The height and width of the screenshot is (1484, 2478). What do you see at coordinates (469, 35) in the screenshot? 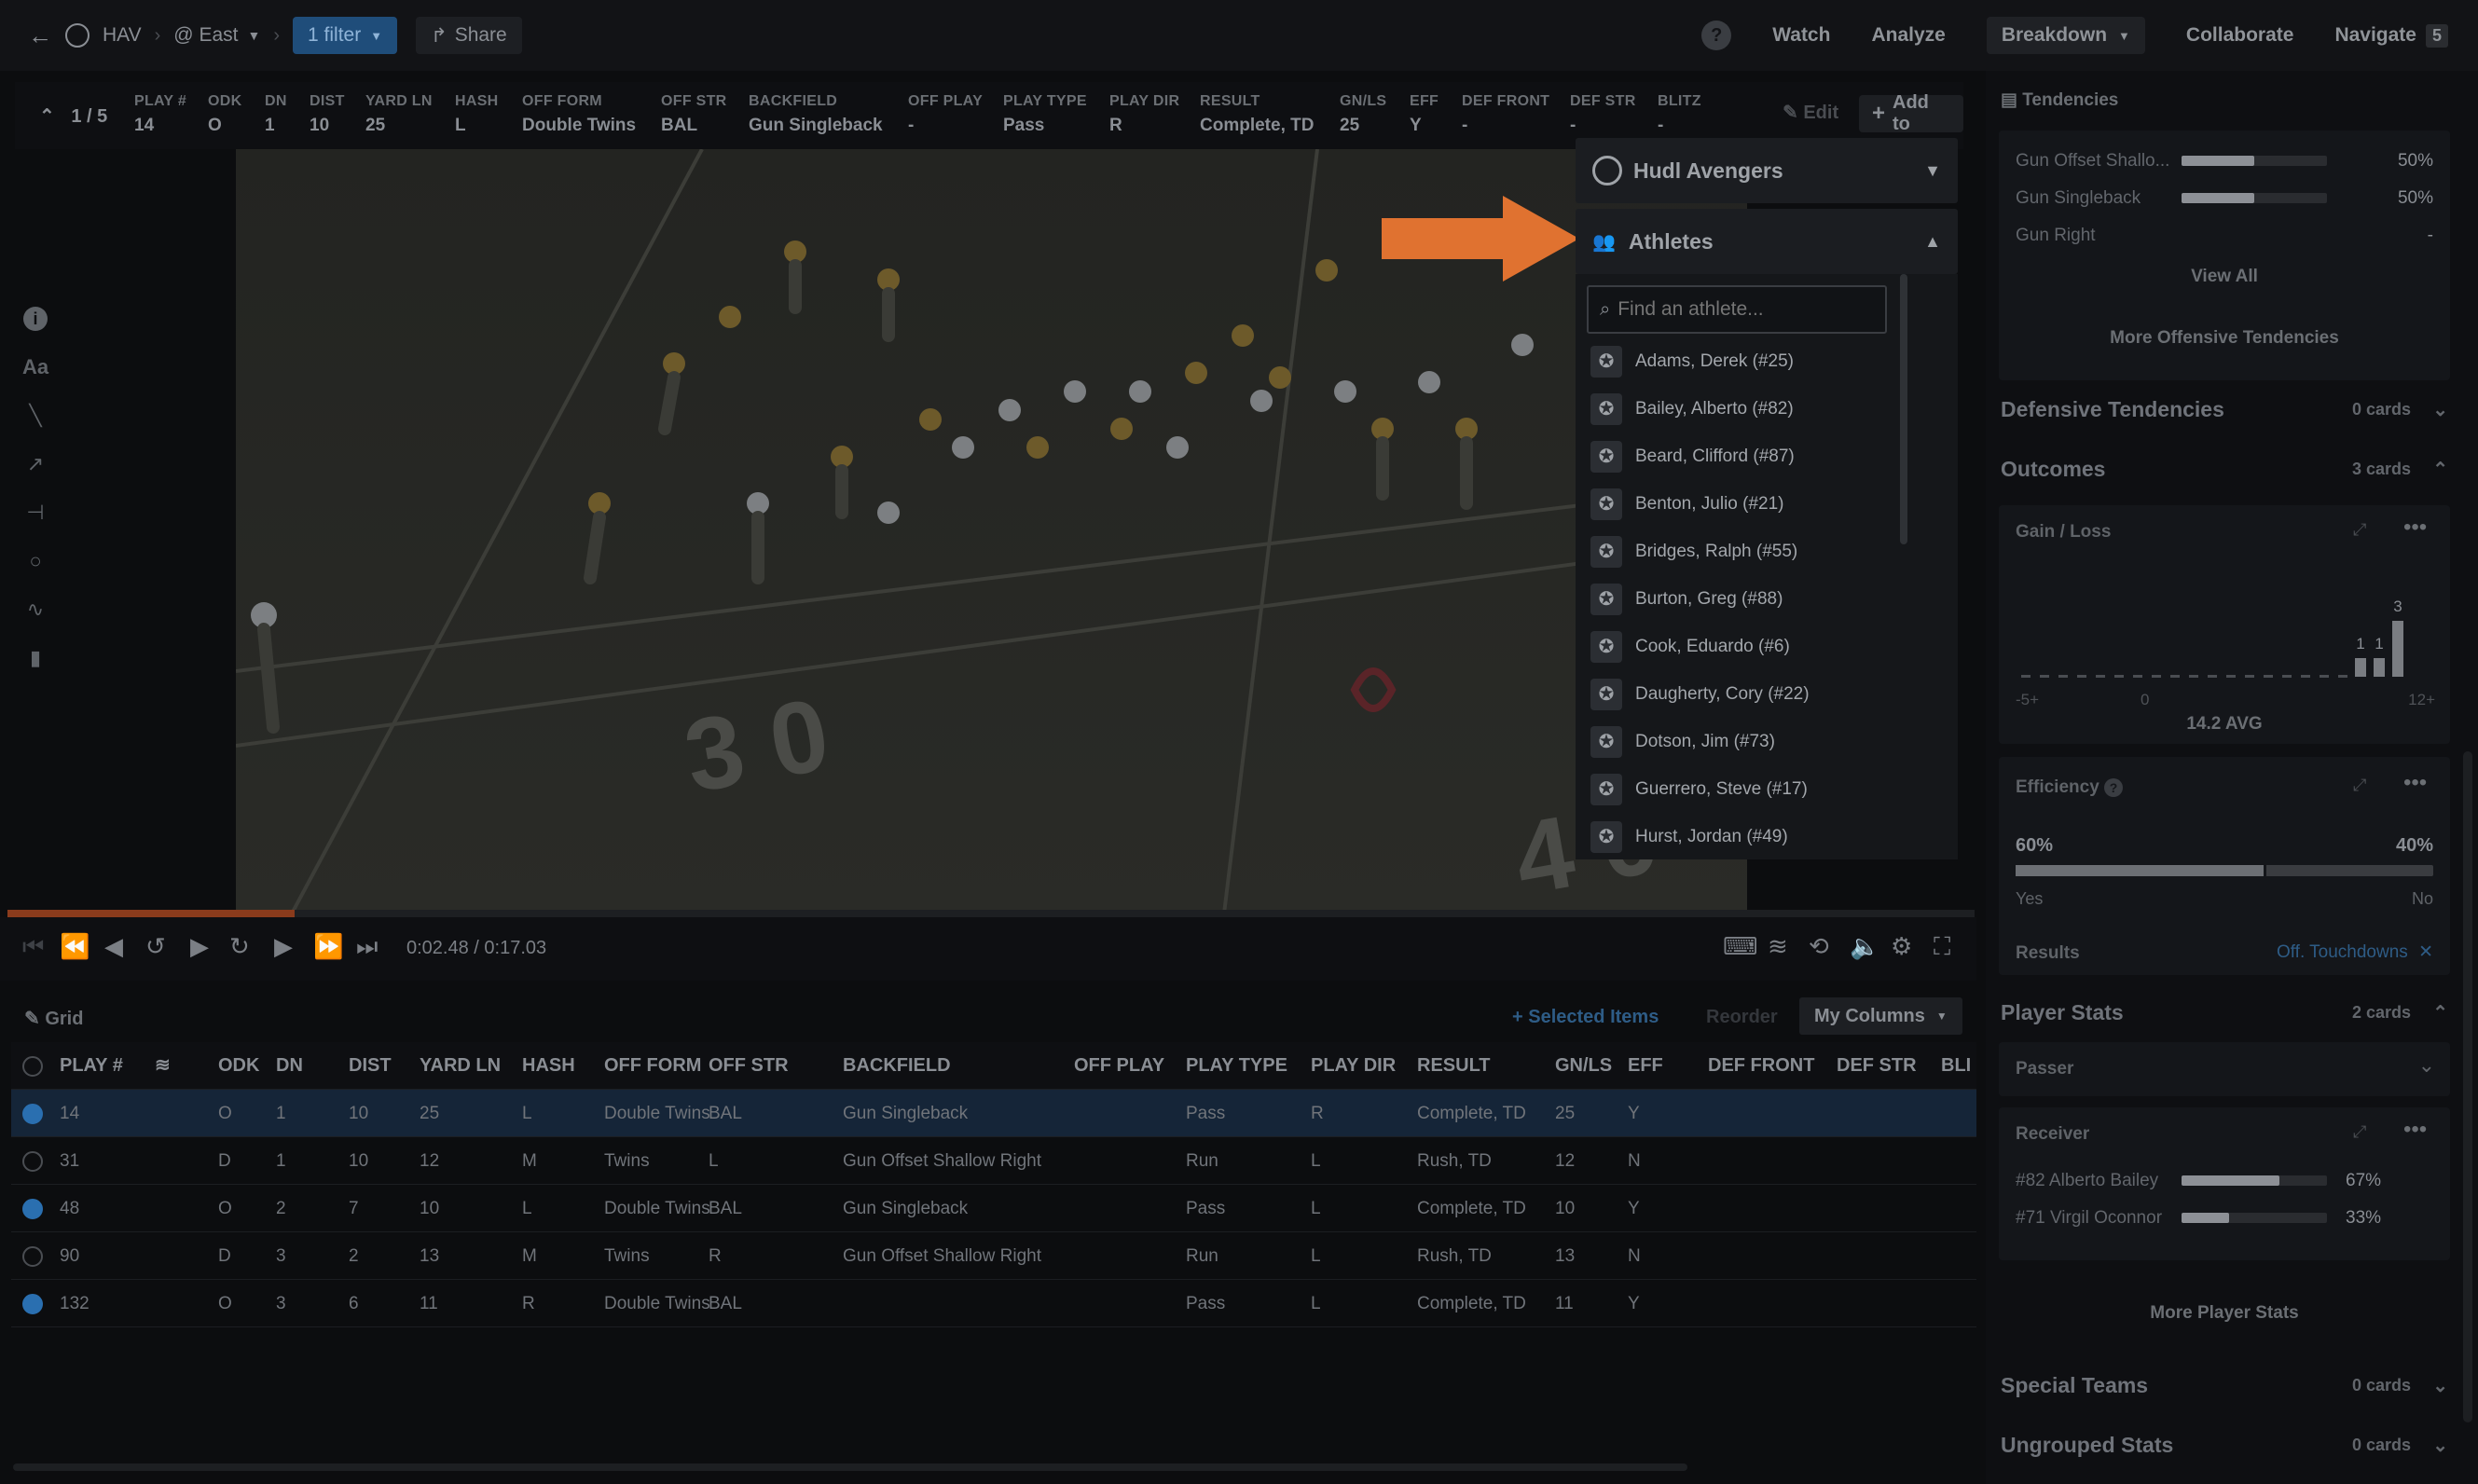
I see `share-button: ↱ Share` at bounding box center [469, 35].